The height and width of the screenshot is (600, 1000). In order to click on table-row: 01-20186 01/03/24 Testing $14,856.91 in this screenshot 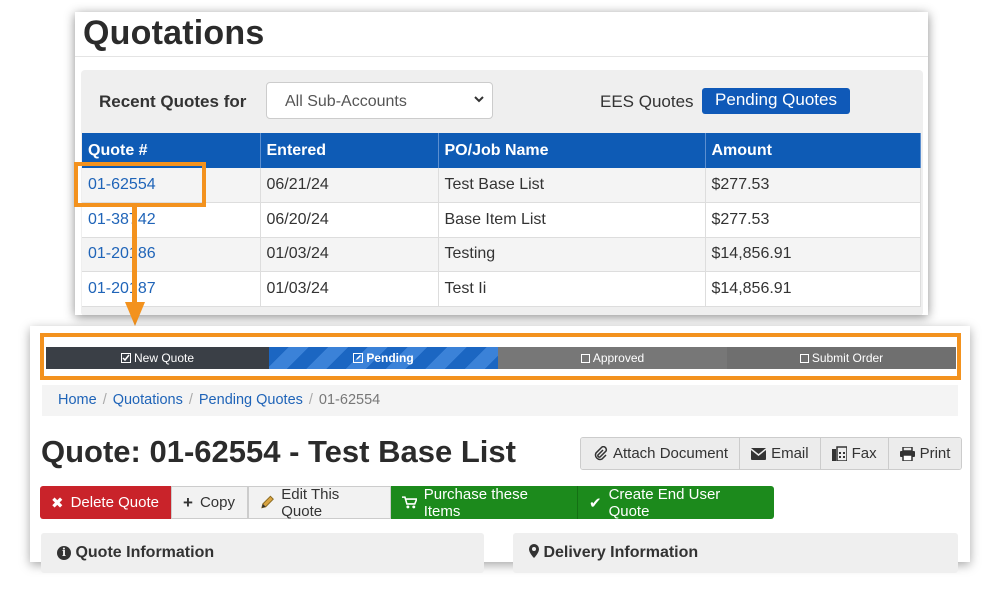, I will do `click(501, 254)`.